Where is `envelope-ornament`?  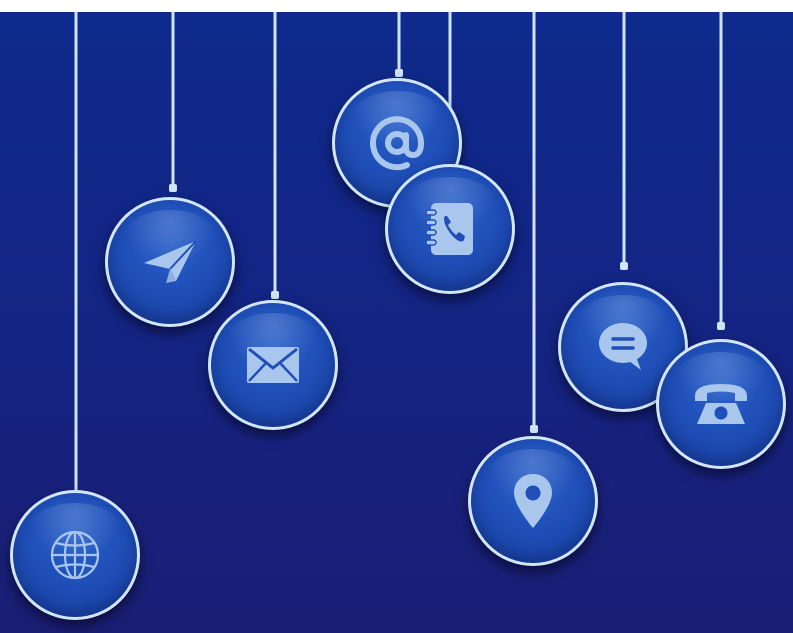
envelope-ornament is located at coordinates (273, 365).